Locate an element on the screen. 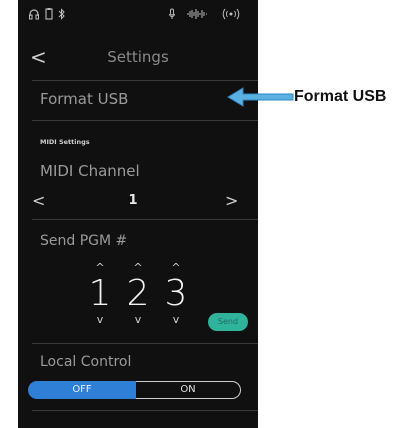  local-control-on-option: ON is located at coordinates (188, 390).